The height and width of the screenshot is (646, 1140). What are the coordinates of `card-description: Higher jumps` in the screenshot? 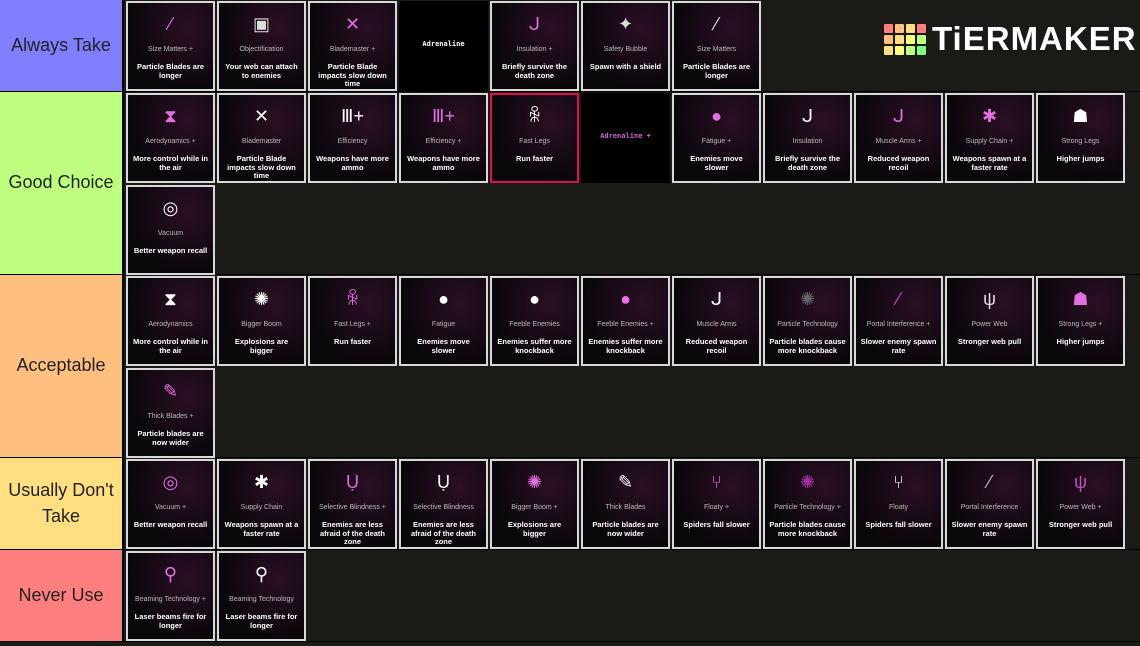 It's located at (1080, 158).